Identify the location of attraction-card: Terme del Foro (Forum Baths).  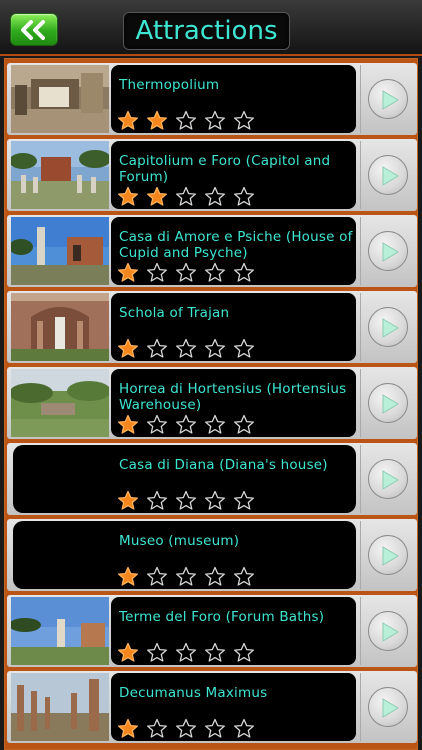
(233, 631).